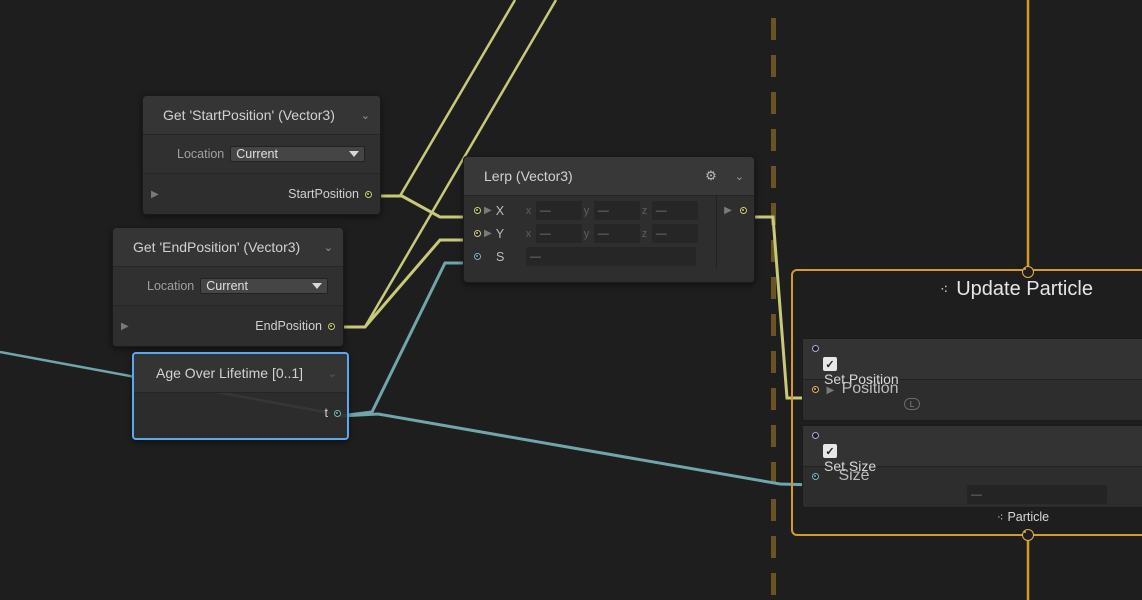 This screenshot has height=600, width=1142. Describe the element at coordinates (972, 379) in the screenshot. I see `set-position-block: ✓ Set Position ▶ Position L` at that location.